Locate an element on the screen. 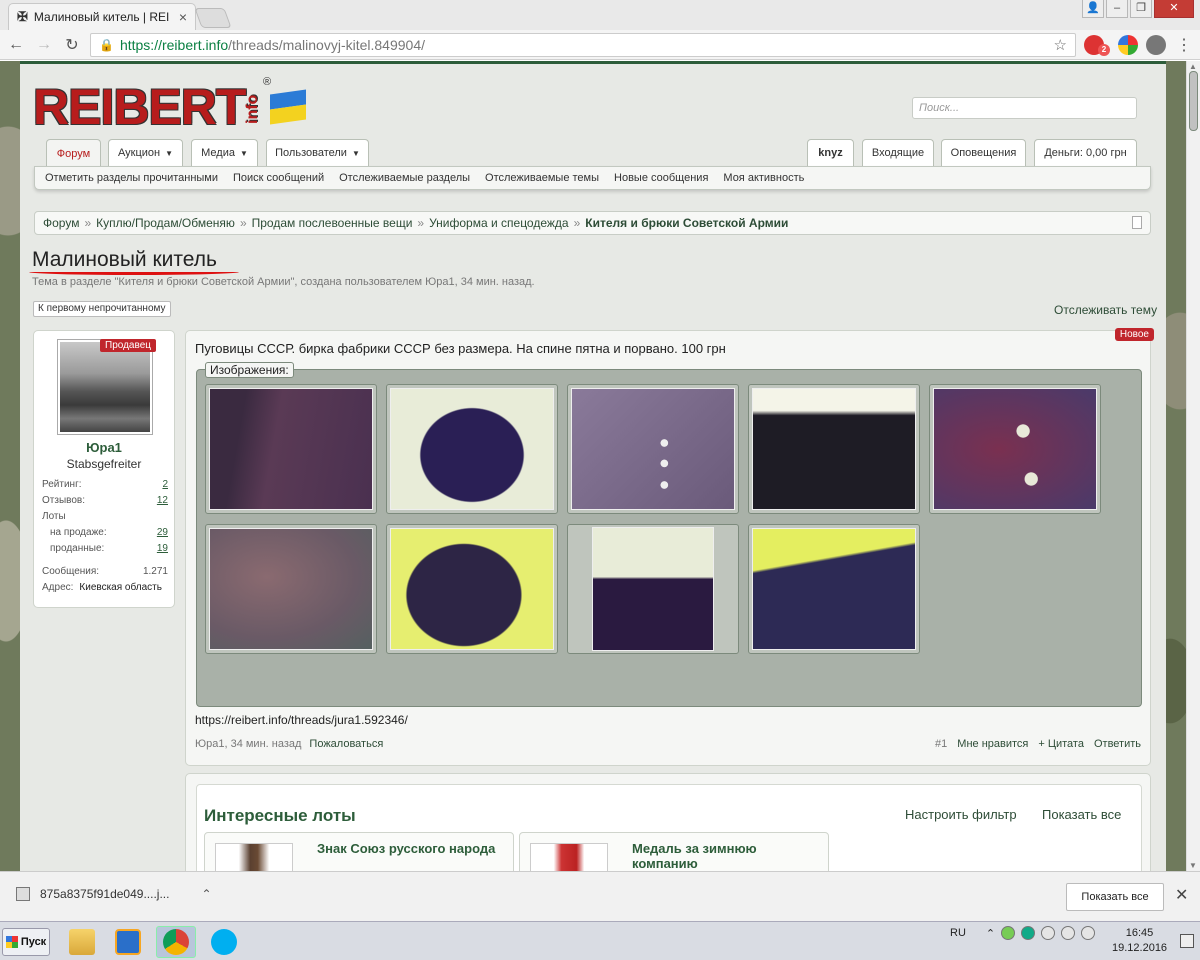 The width and height of the screenshot is (1200, 960). tab-account: knyz is located at coordinates (830, 152).